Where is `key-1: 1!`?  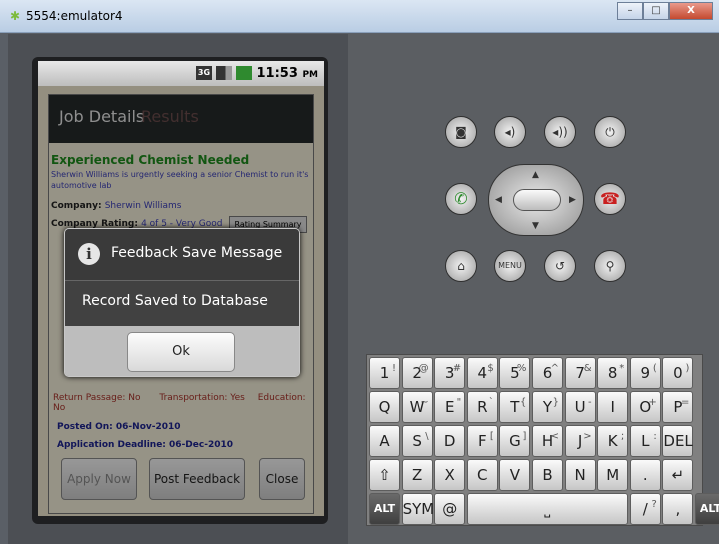
key-1: 1! is located at coordinates (384, 373).